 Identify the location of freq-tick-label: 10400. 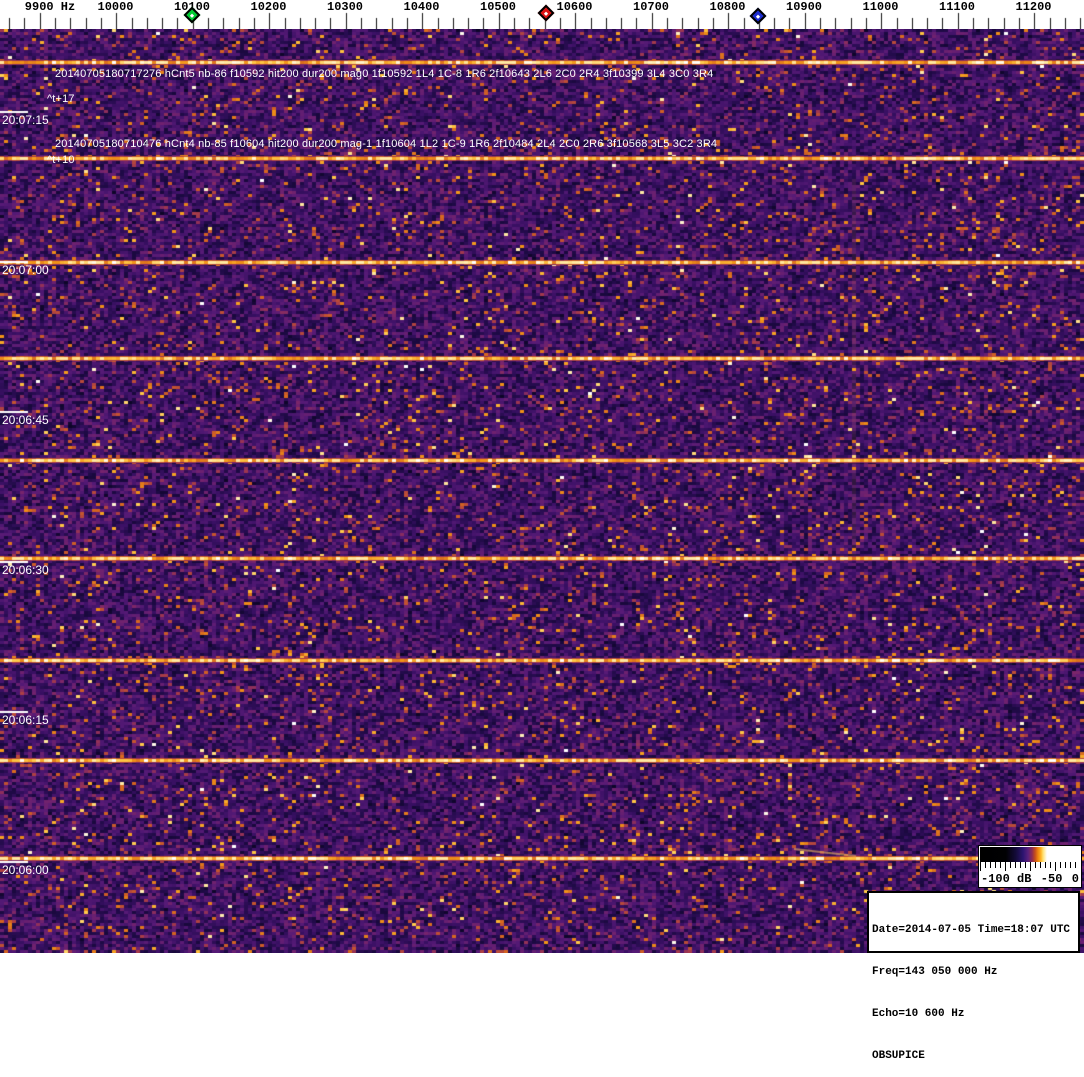
(421, 7).